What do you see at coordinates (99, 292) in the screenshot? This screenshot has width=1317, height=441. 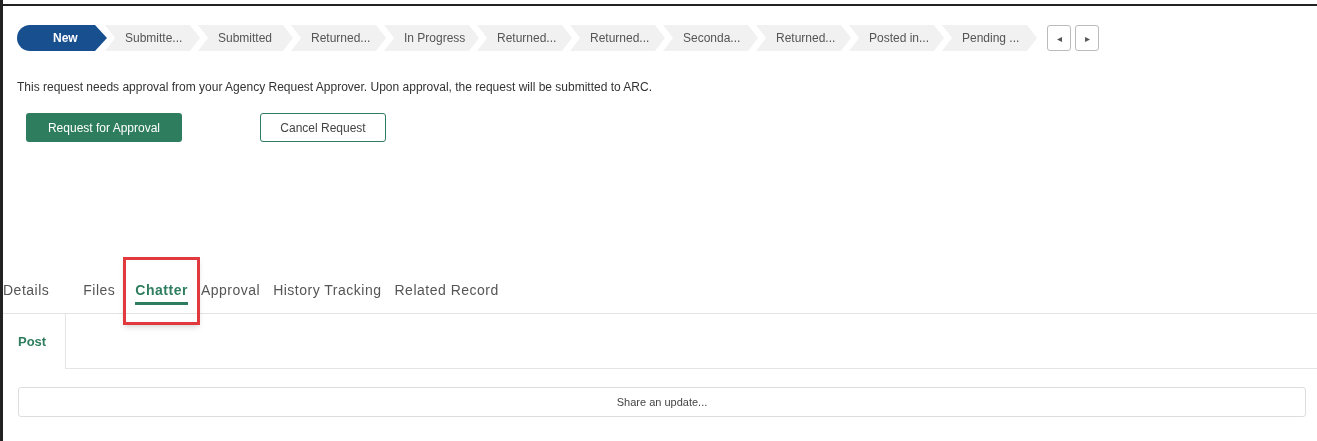 I see `tab: Files` at bounding box center [99, 292].